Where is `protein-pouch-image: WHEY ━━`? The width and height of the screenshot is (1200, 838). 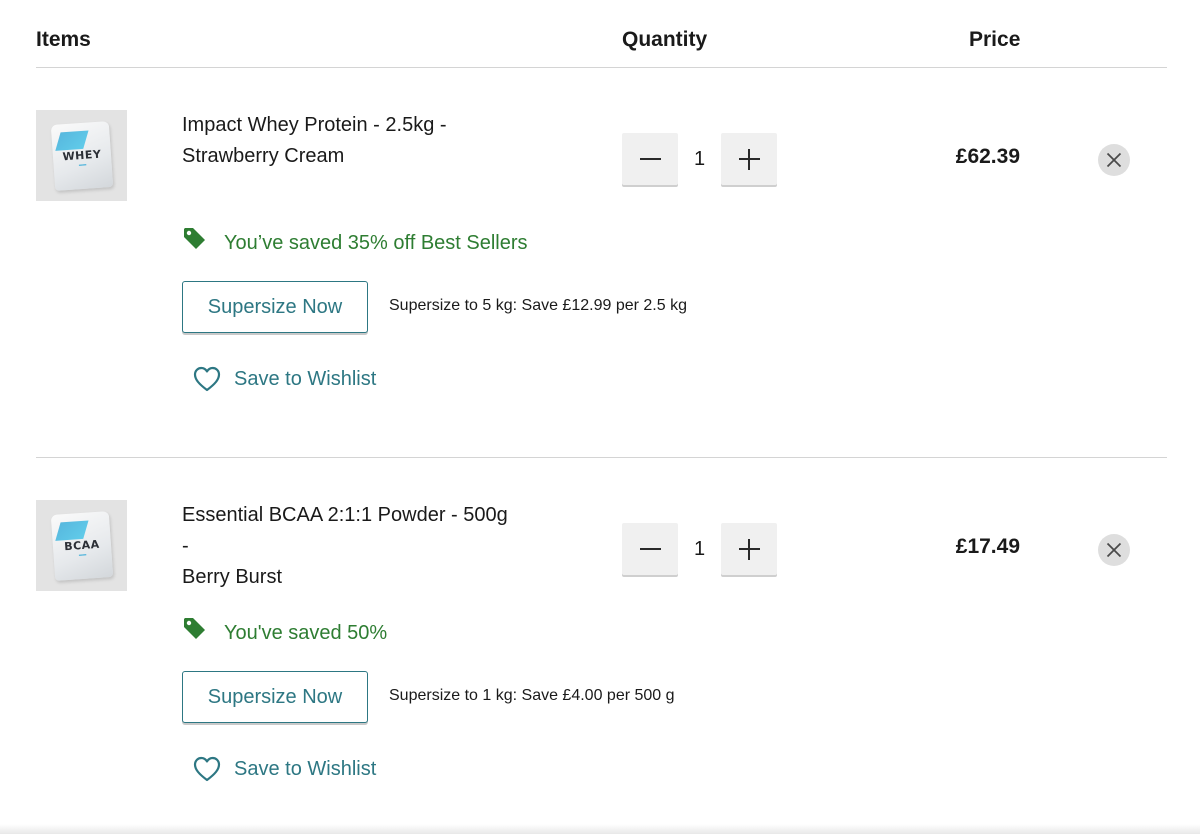 protein-pouch-image: WHEY ━━ is located at coordinates (81, 155).